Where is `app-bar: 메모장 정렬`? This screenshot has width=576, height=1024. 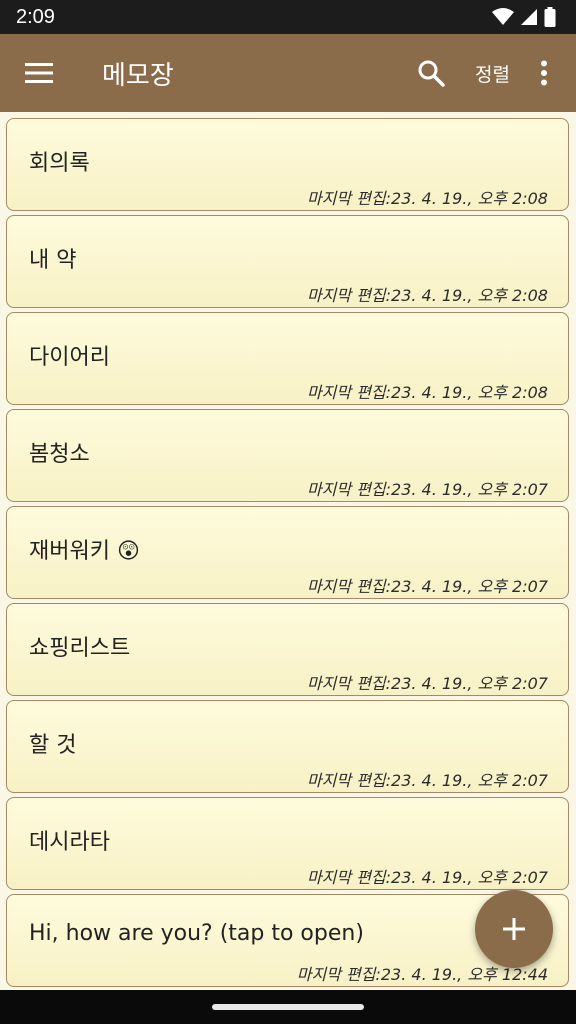
app-bar: 메모장 정렬 is located at coordinates (288, 73).